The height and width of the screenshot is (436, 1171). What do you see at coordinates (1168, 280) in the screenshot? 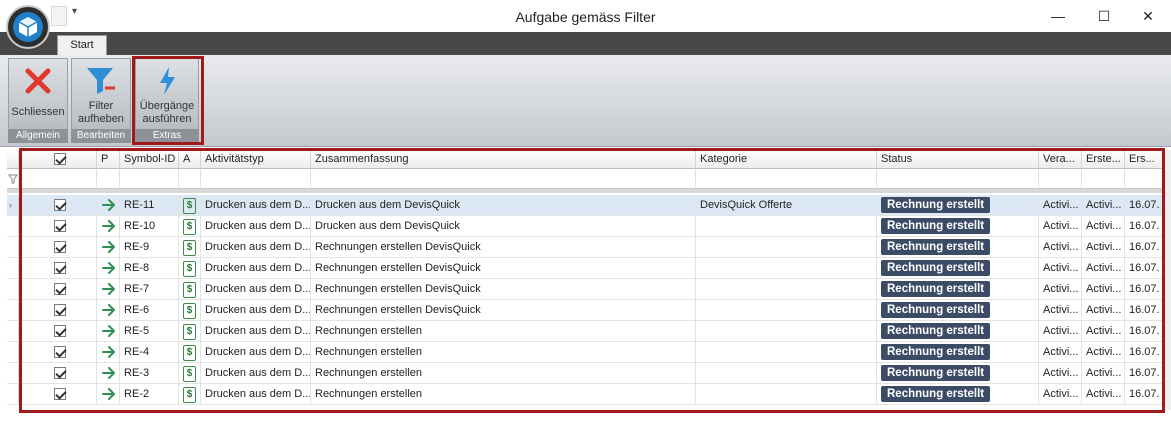
I see `vertical-scrollbar` at bounding box center [1168, 280].